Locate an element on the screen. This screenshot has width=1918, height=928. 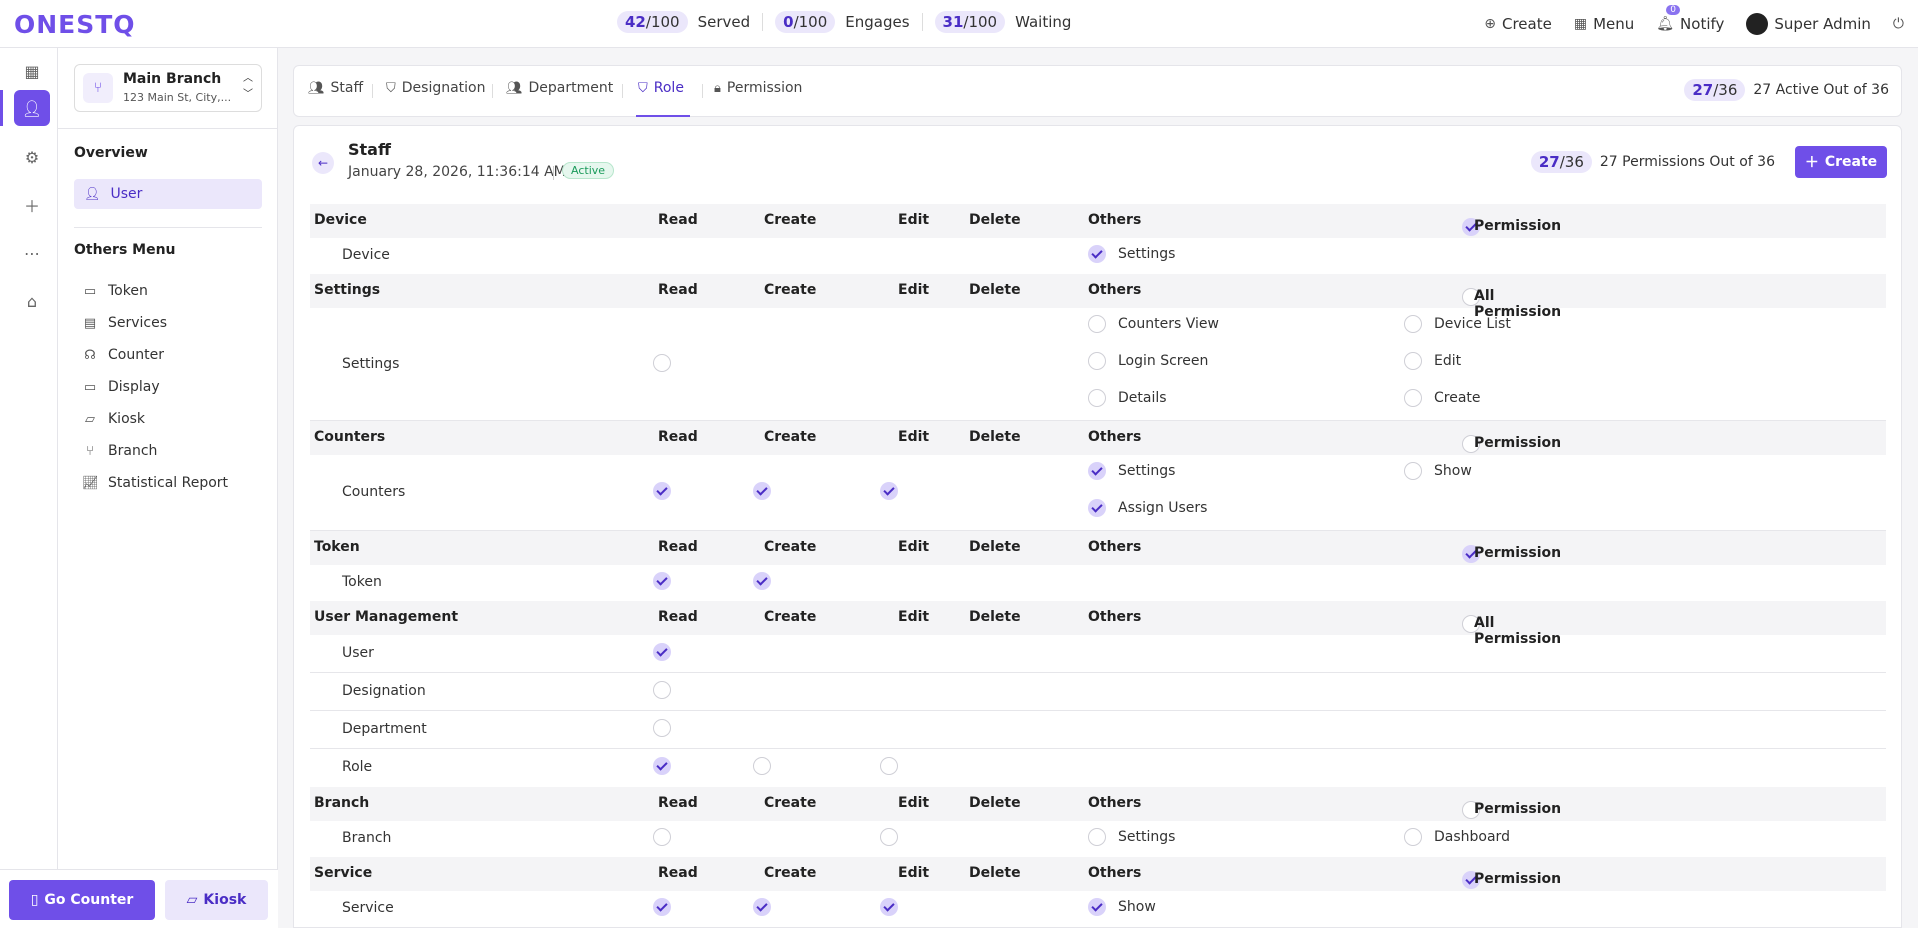
top-menu-button: ▦ Menu is located at coordinates (1604, 24).